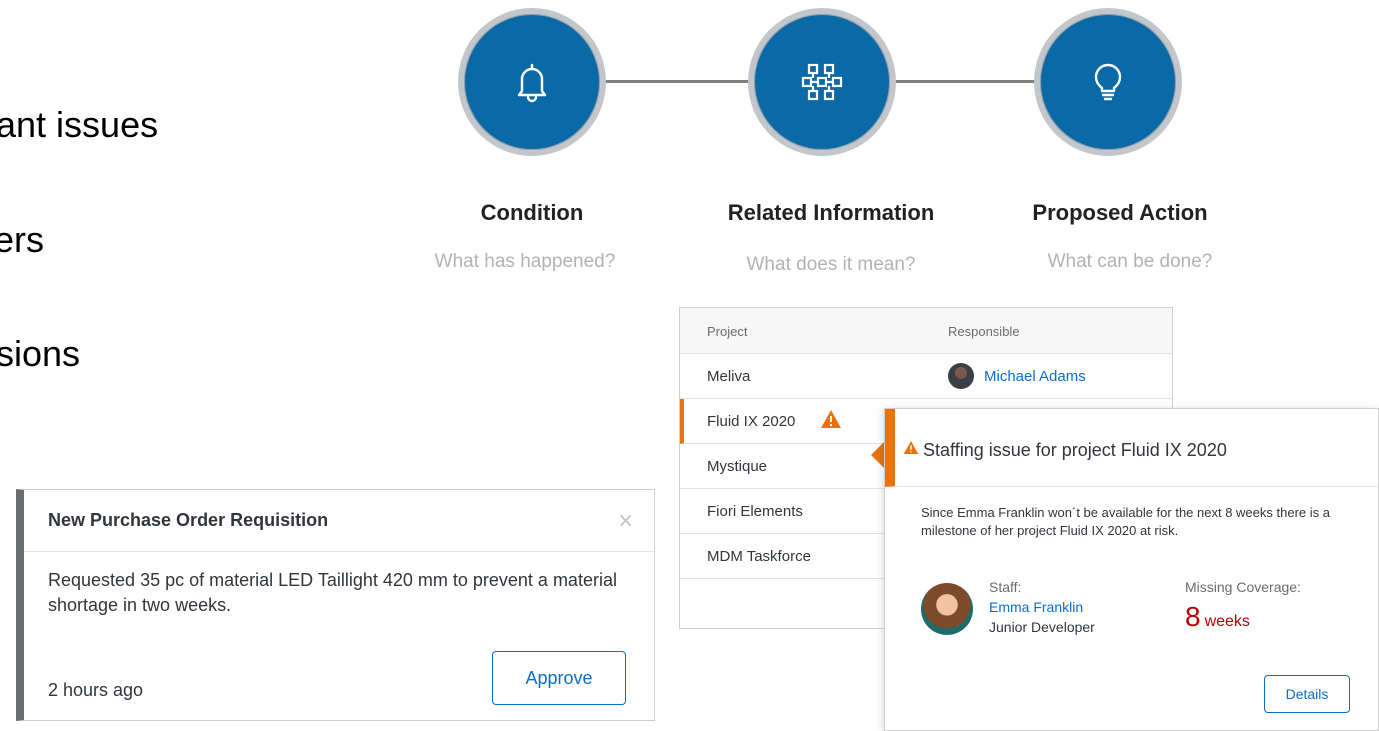 Image resolution: width=1379 pixels, height=731 pixels. What do you see at coordinates (926, 331) in the screenshot?
I see `table-header: Project Responsible` at bounding box center [926, 331].